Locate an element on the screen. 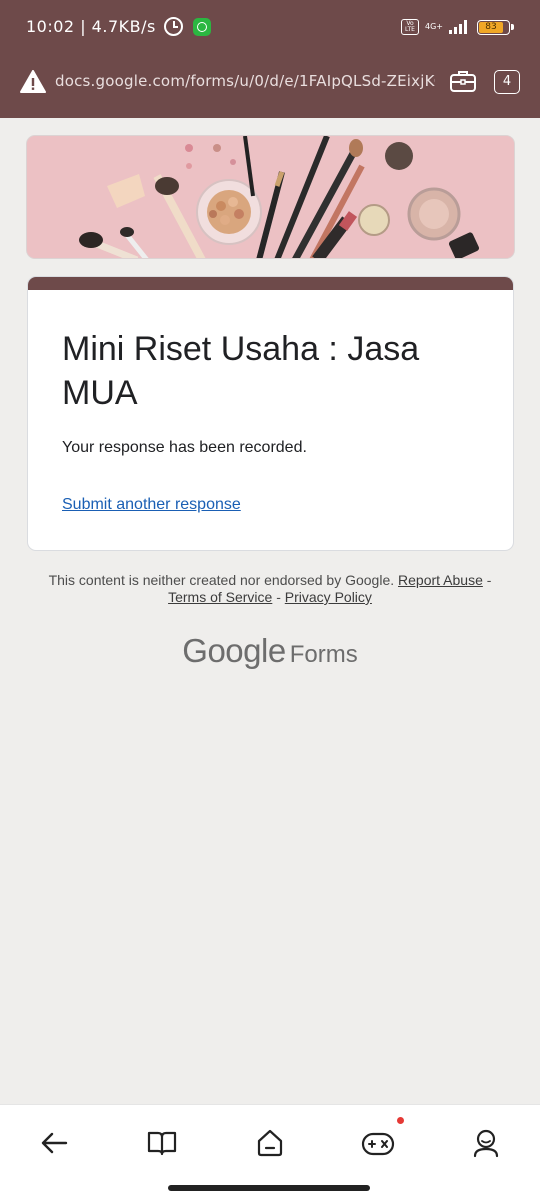 This screenshot has height=1200, width=540. submit-another-link: Submit another response is located at coordinates (151, 505).